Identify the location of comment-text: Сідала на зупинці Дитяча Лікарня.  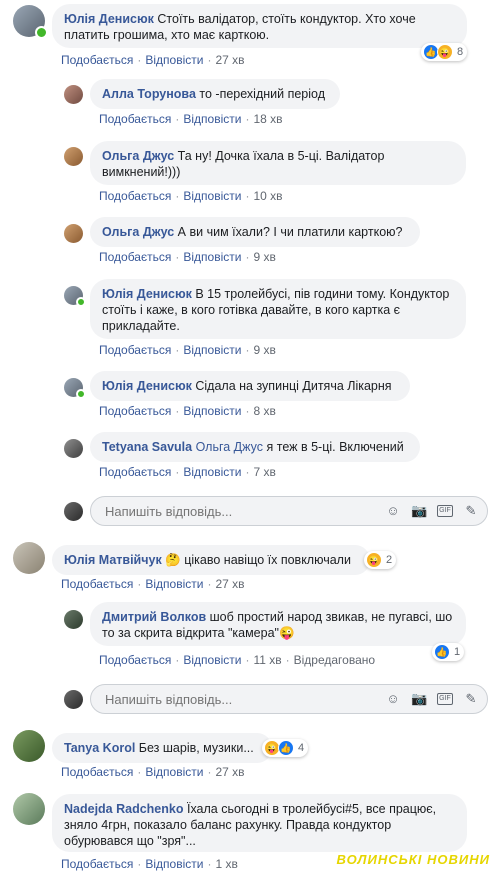
(293, 386).